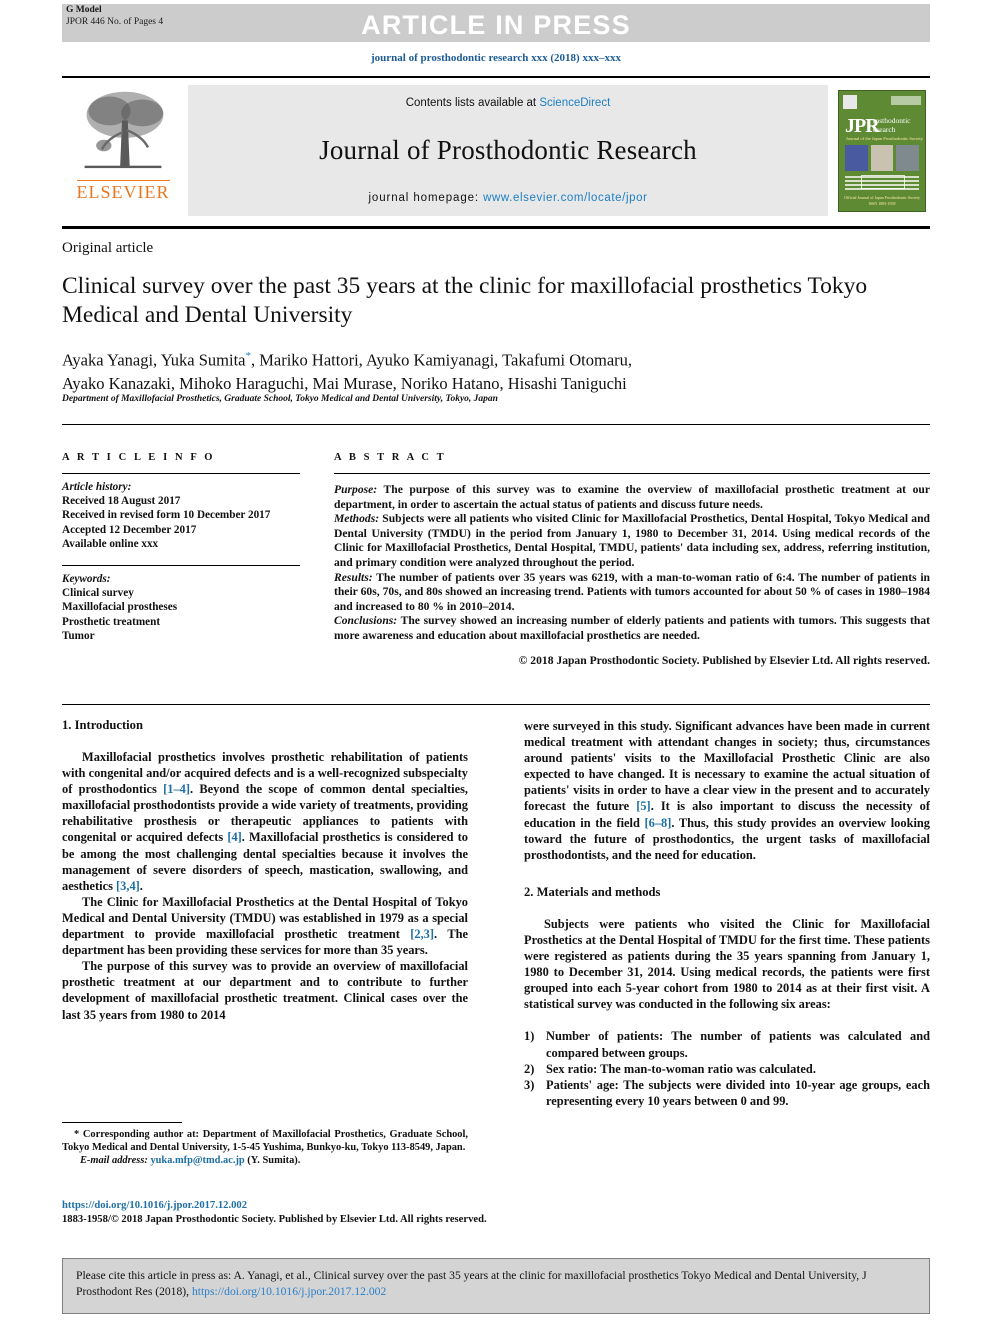 The height and width of the screenshot is (1323, 992). Describe the element at coordinates (884, 129) in the screenshot. I see `cover-word-research: esearch` at that location.